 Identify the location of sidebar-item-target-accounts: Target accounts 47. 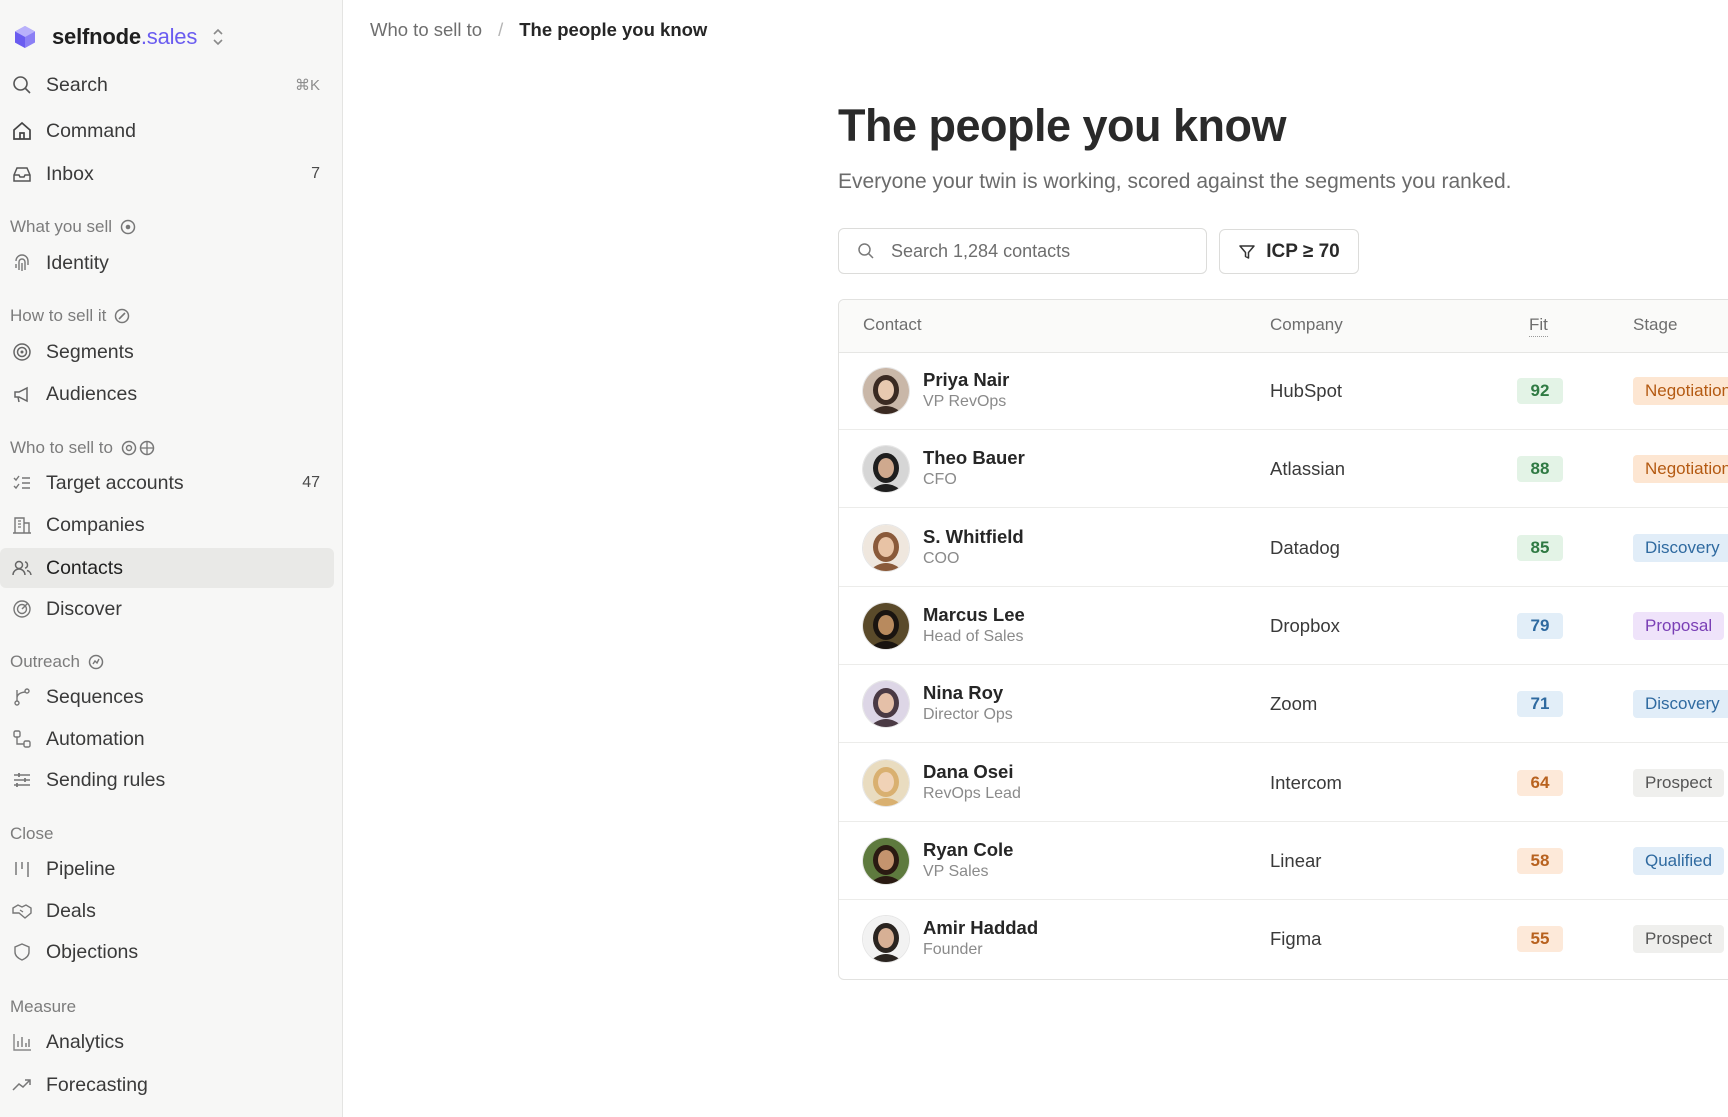
(167, 483).